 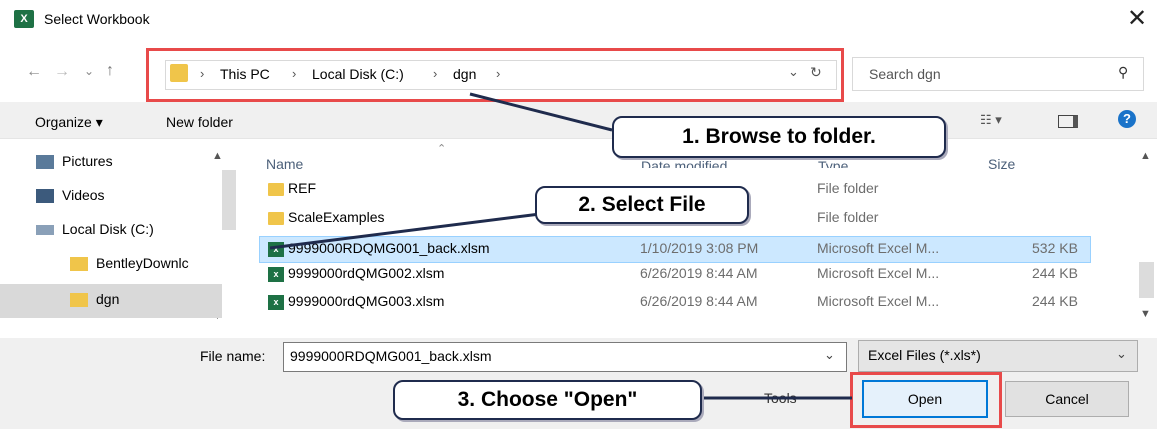 What do you see at coordinates (302, 188) in the screenshot?
I see `file-name: REF` at bounding box center [302, 188].